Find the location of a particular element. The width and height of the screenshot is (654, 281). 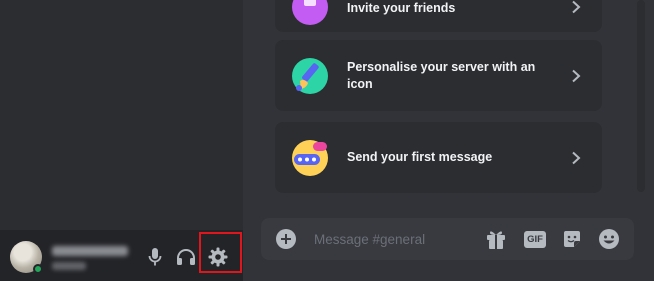

status-online-indicator is located at coordinates (38, 269).